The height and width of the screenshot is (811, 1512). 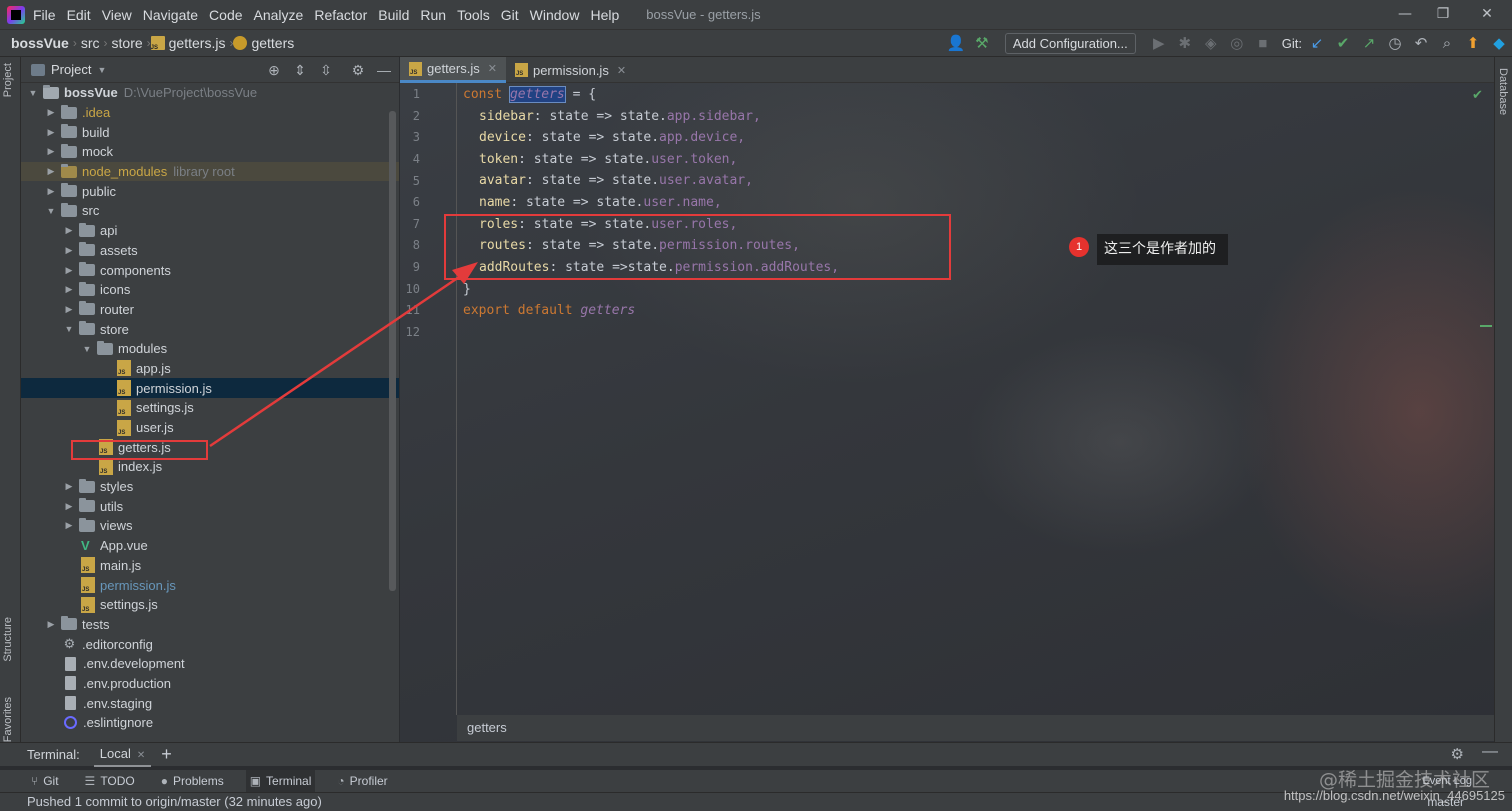 What do you see at coordinates (300, 70) in the screenshot?
I see `expand-all-icon: ⇕` at bounding box center [300, 70].